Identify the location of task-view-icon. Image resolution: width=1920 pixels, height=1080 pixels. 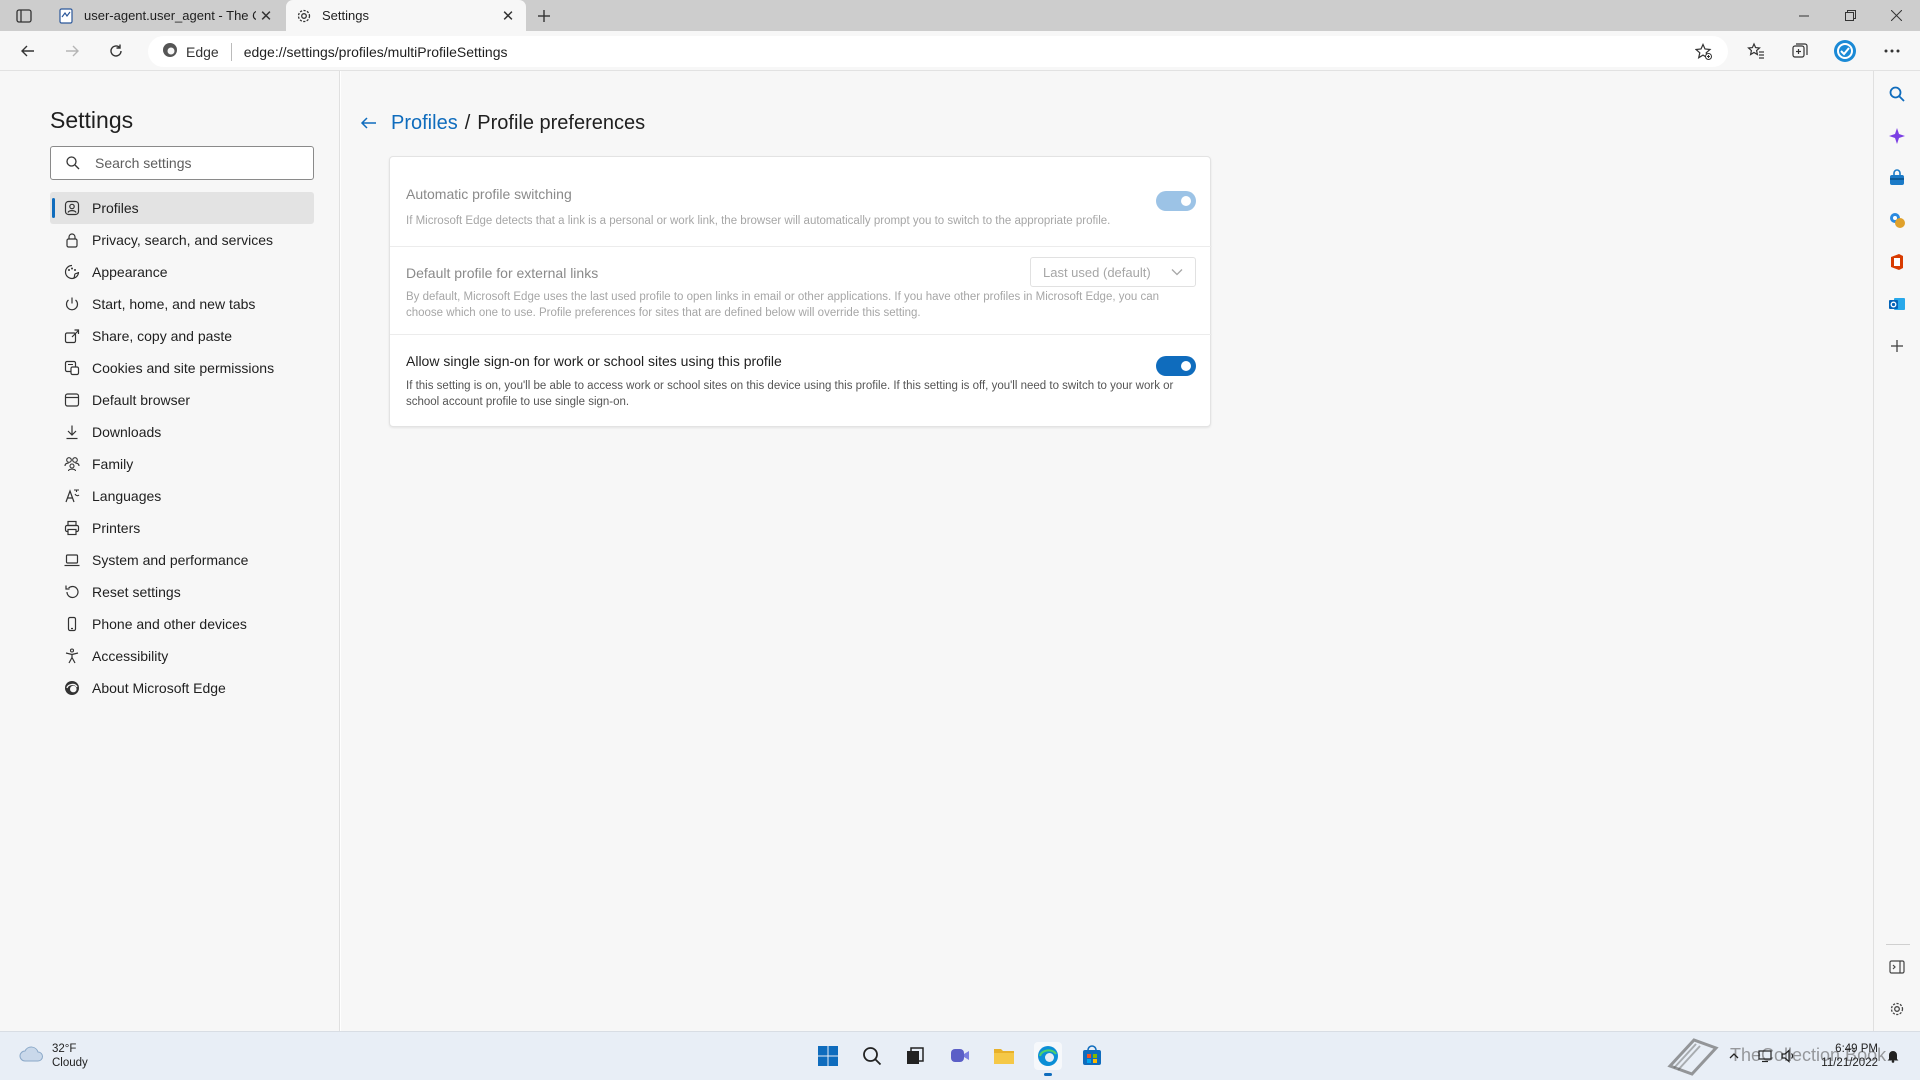
(915, 1056).